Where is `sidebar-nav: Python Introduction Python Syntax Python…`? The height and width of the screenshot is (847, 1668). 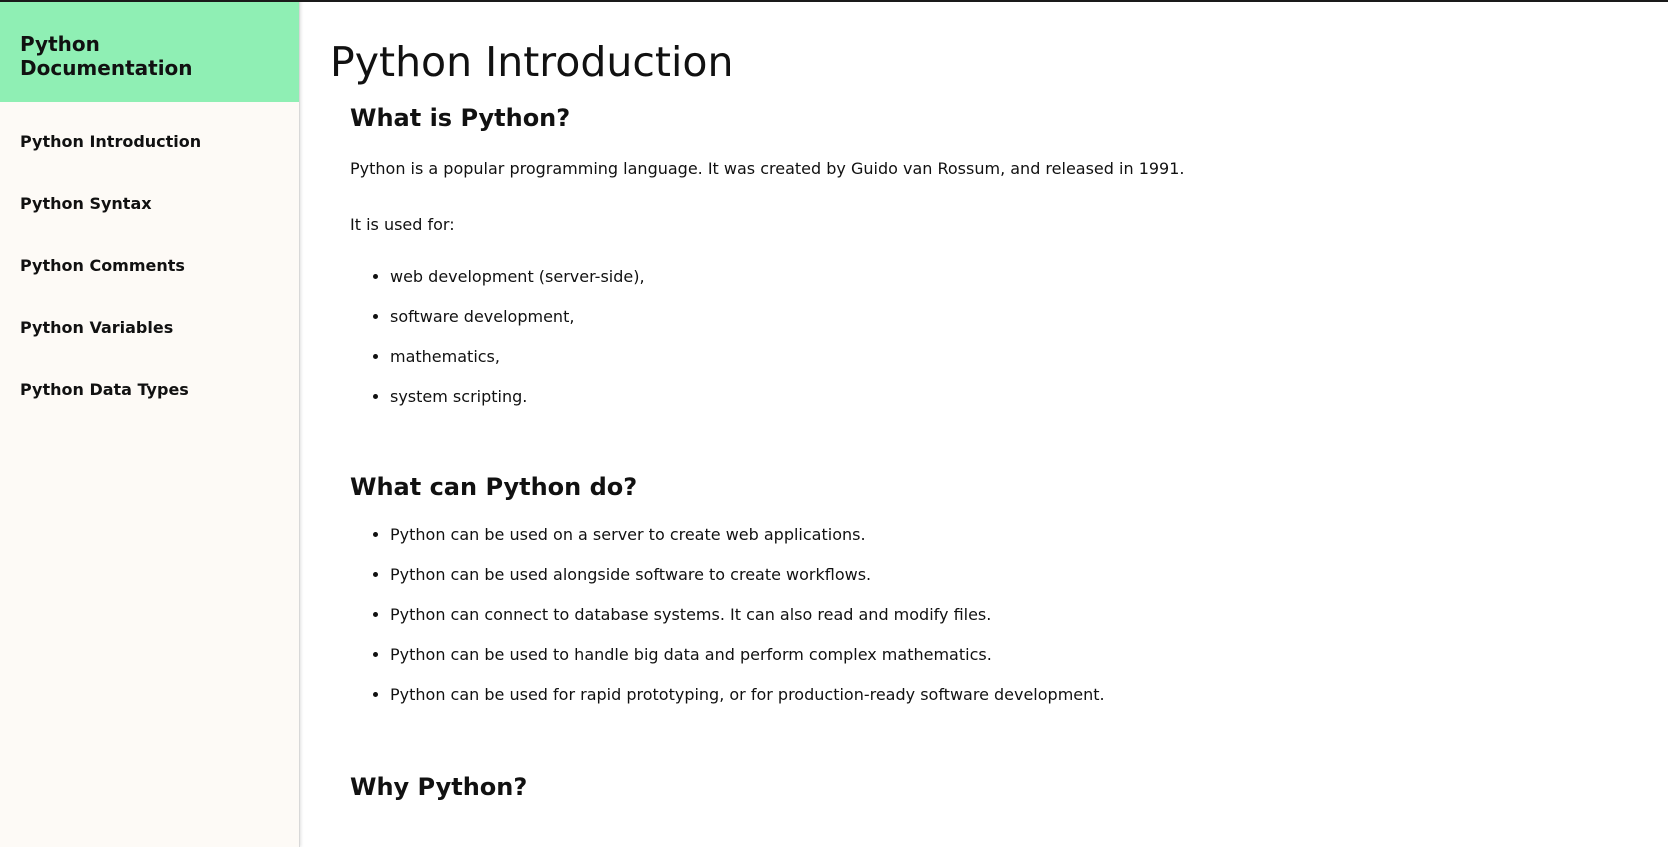 sidebar-nav: Python Introduction Python Syntax Python… is located at coordinates (149, 267).